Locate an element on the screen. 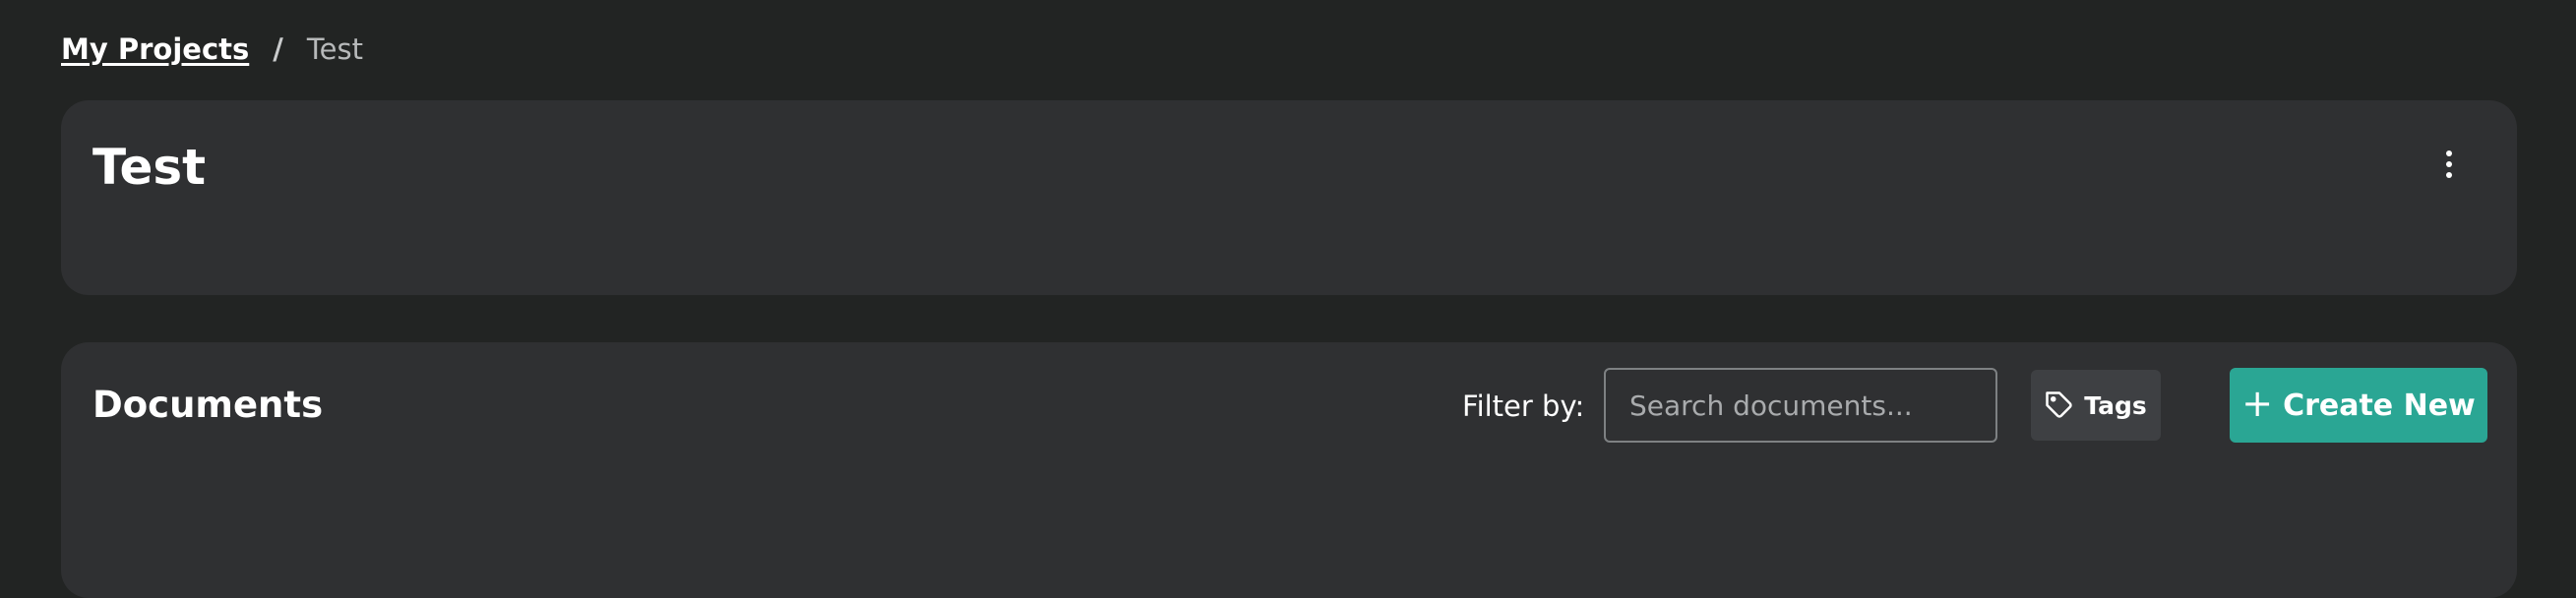 This screenshot has width=2576, height=598. breadcrumb-current-page: Test is located at coordinates (334, 49).